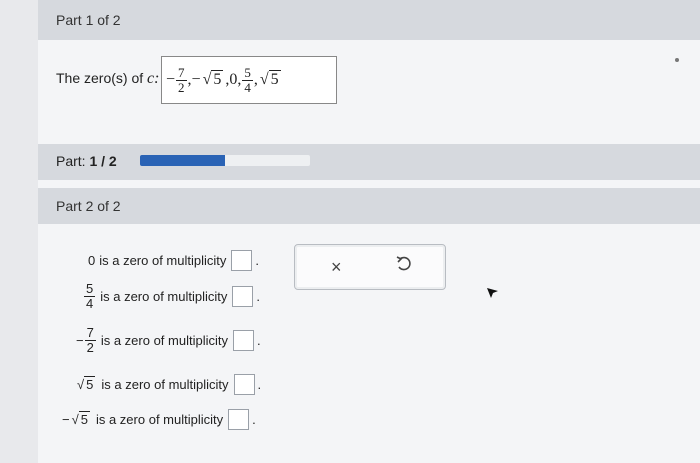 The image size is (700, 463). Describe the element at coordinates (182, 160) in the screenshot. I see `progress-fill` at that location.